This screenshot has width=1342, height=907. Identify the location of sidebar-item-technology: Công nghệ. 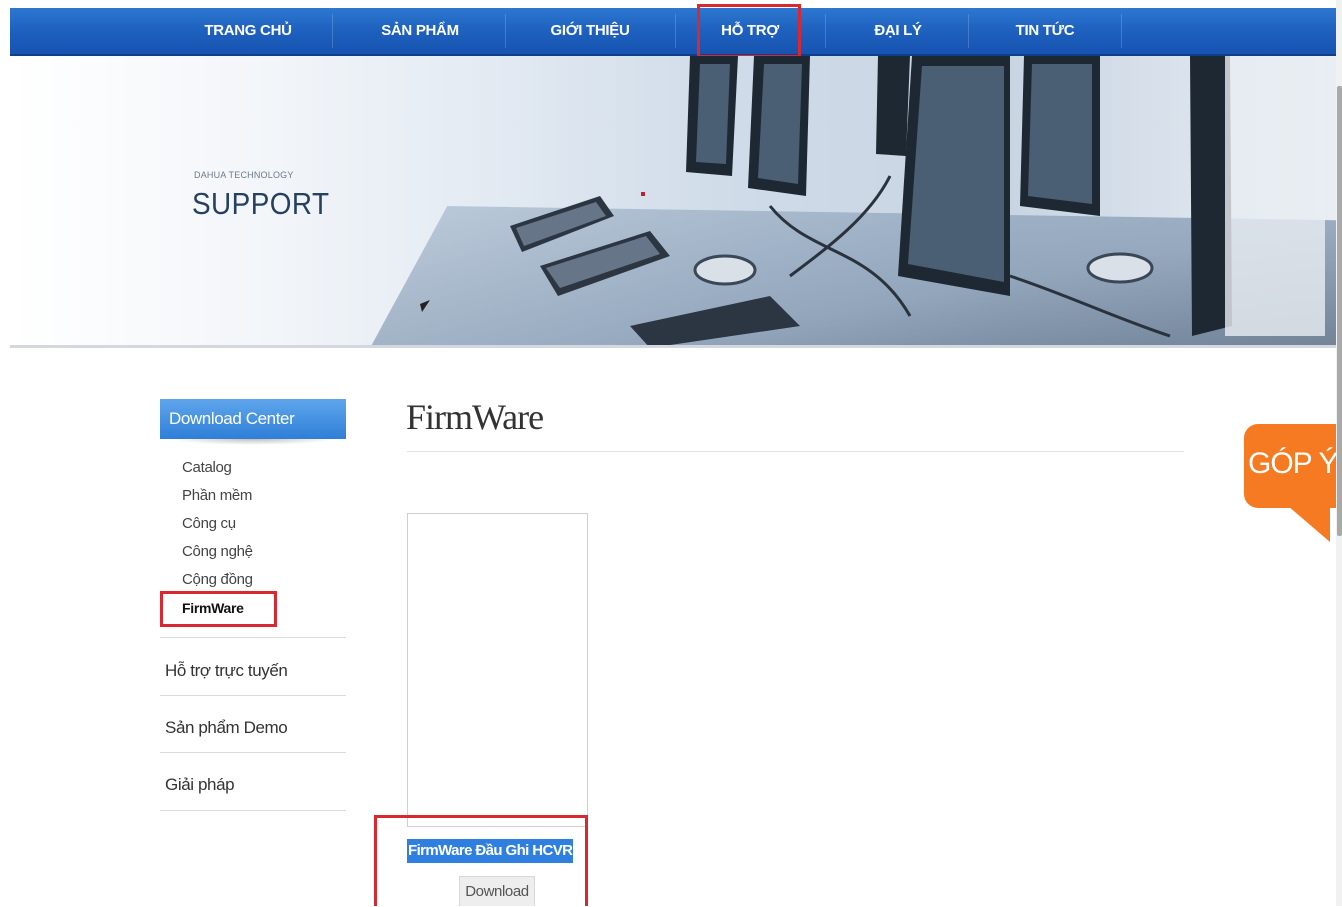
(217, 552).